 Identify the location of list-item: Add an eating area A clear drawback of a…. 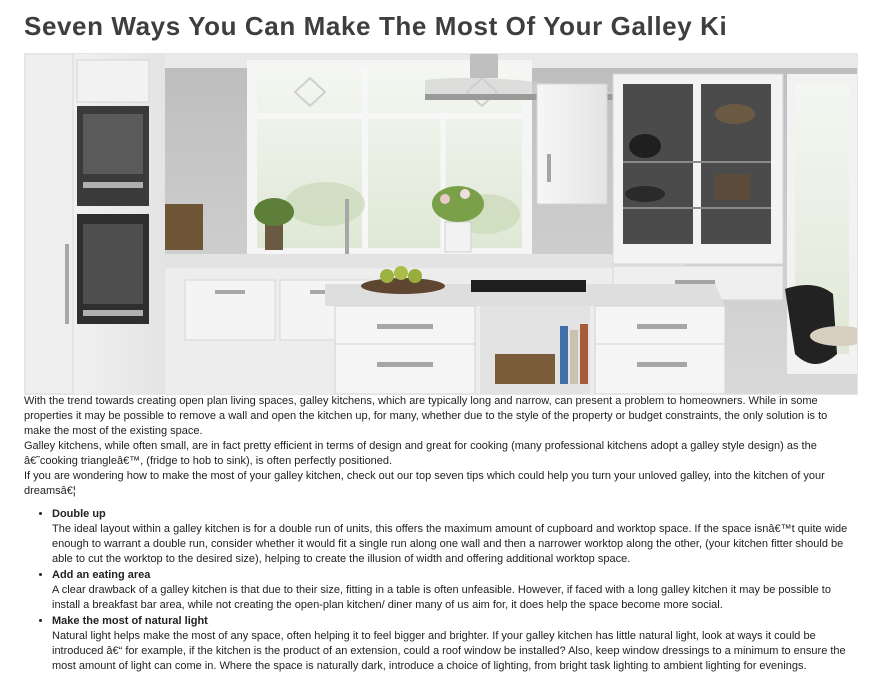
(454, 590).